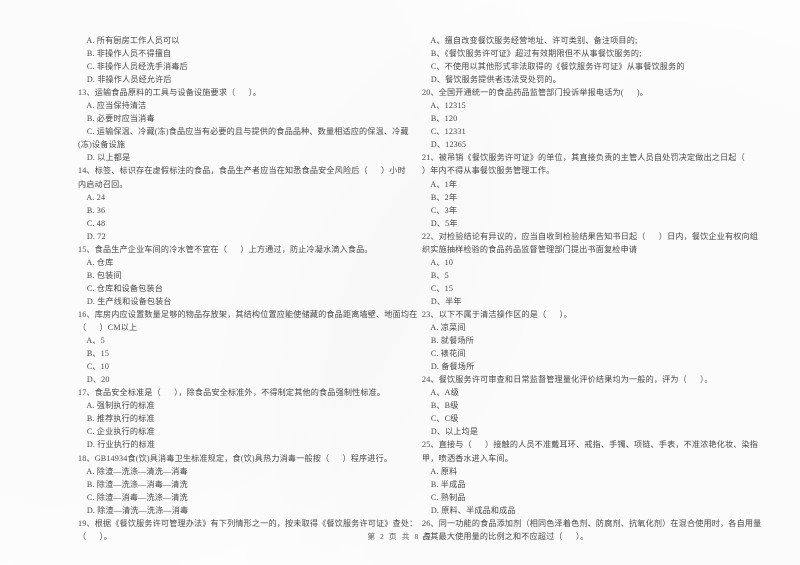 The height and width of the screenshot is (565, 800). Describe the element at coordinates (440, 393) in the screenshot. I see `text-line: A、A级` at that location.